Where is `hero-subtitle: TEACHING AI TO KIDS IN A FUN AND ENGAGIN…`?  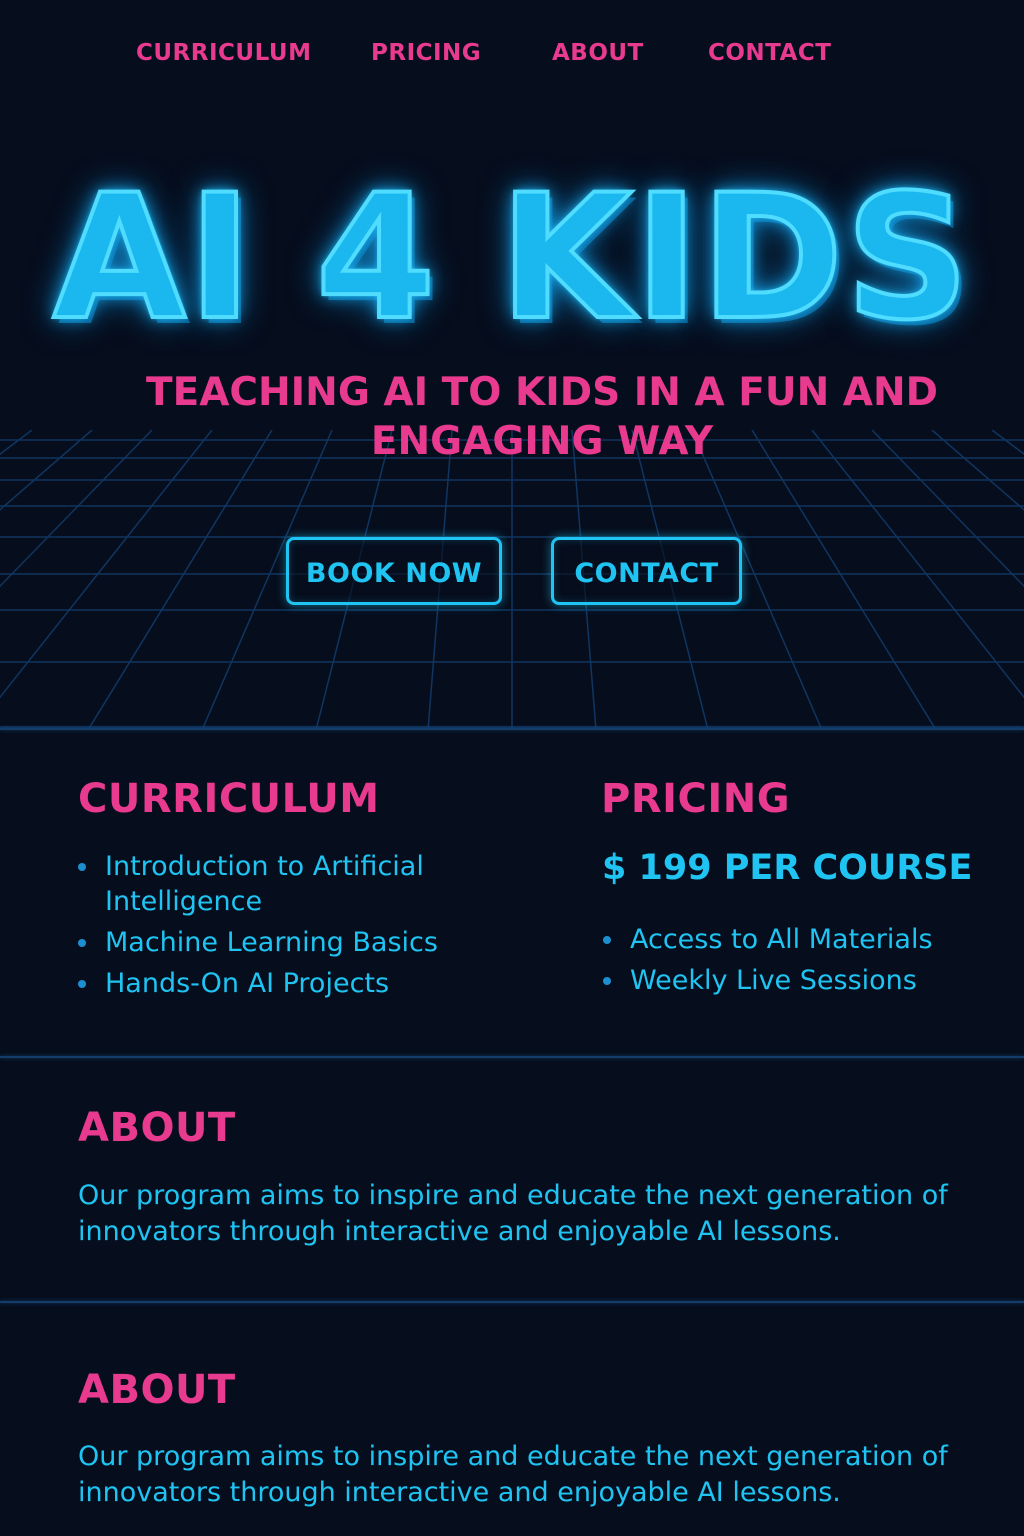 hero-subtitle: TEACHING AI TO KIDS IN A FUN AND ENGAGIN… is located at coordinates (542, 417).